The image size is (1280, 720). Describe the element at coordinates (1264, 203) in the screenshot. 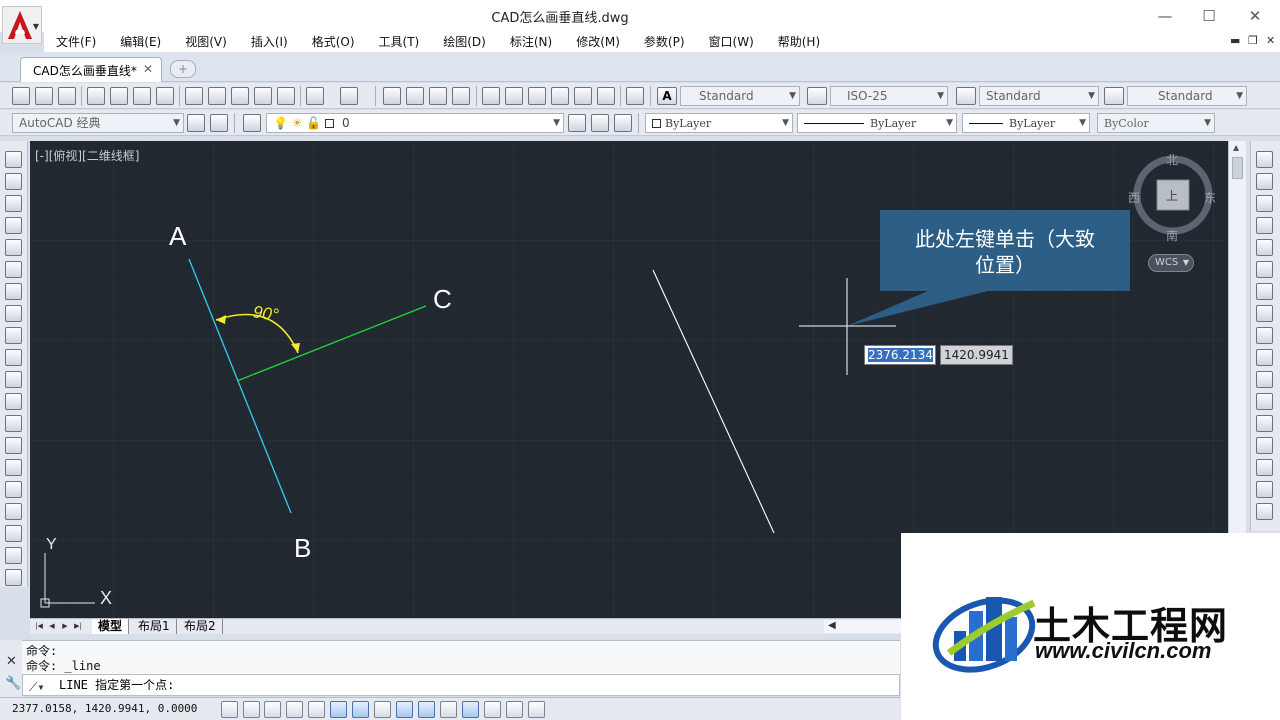

I see `mirror-icon` at that location.